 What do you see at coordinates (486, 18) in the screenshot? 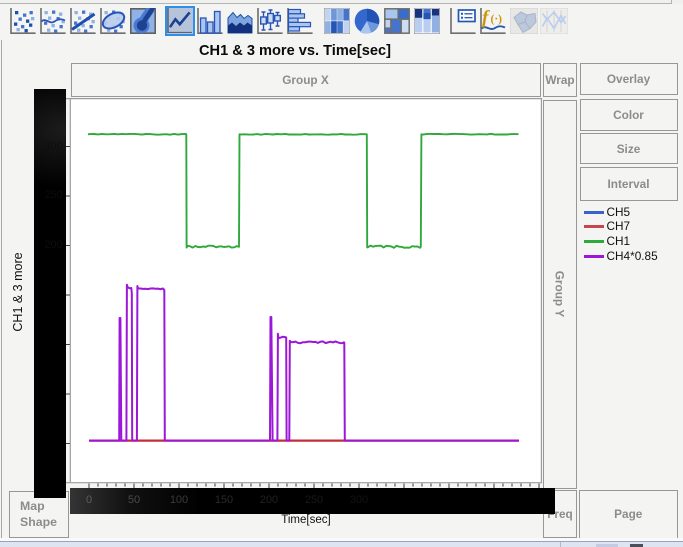
I see `svg-text: f` at bounding box center [486, 18].